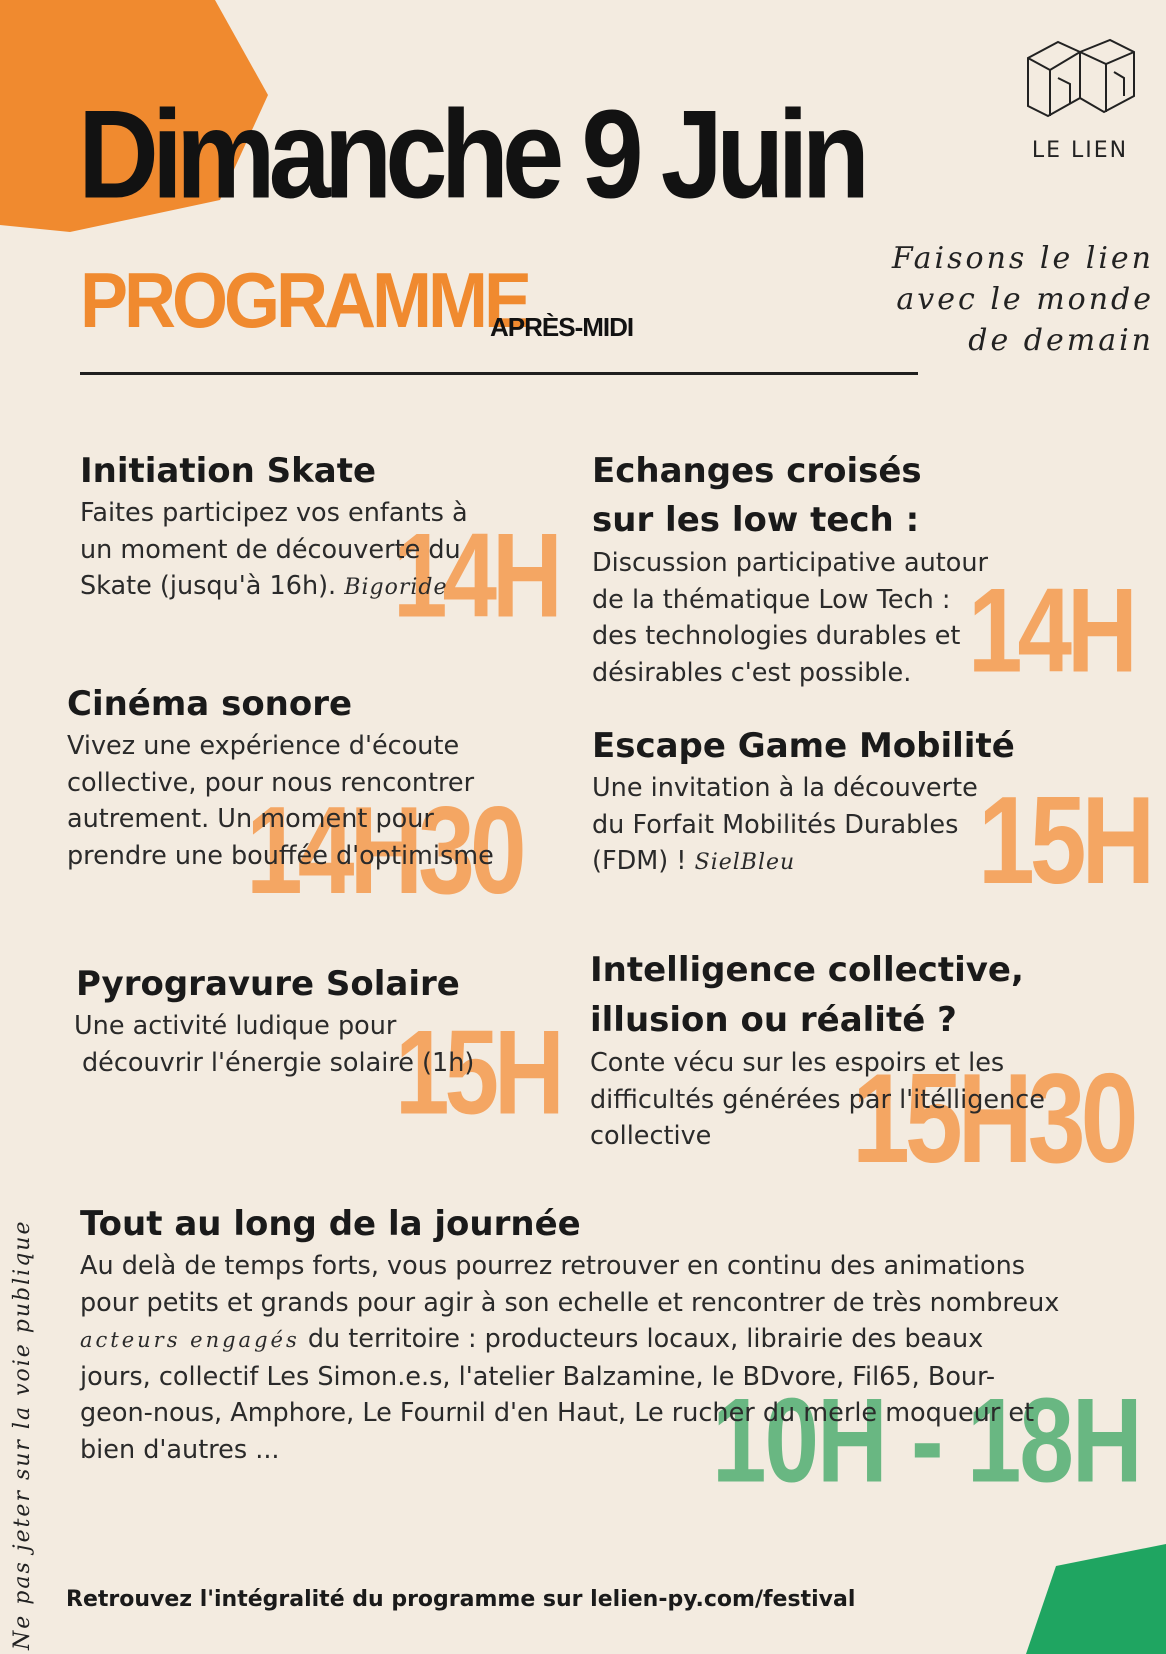 This screenshot has width=1166, height=1654. Describe the element at coordinates (1080, 150) in the screenshot. I see `logo-text: LE LIEN` at that location.